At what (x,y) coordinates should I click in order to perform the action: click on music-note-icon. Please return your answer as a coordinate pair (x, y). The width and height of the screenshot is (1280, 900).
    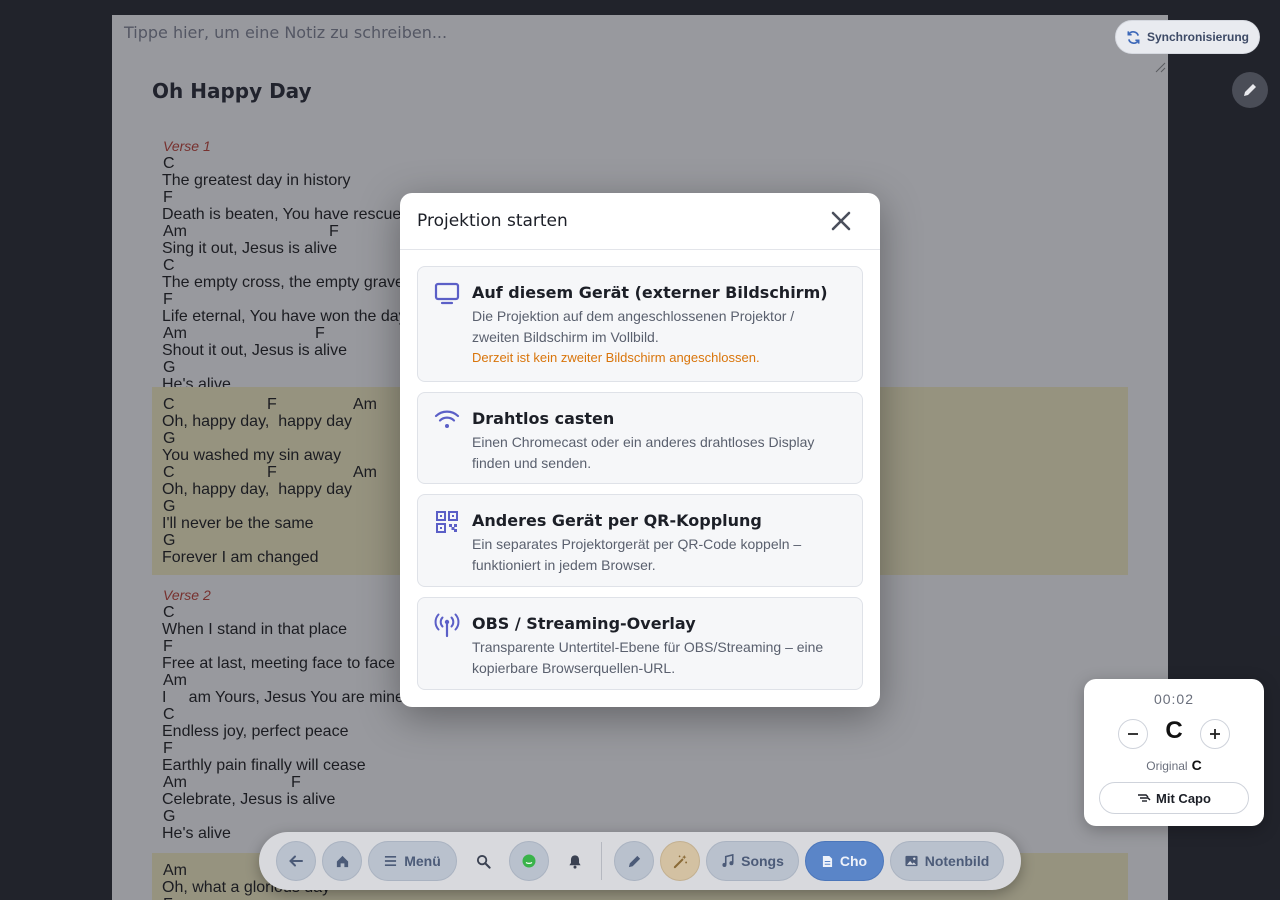
    Looking at the image, I should click on (728, 860).